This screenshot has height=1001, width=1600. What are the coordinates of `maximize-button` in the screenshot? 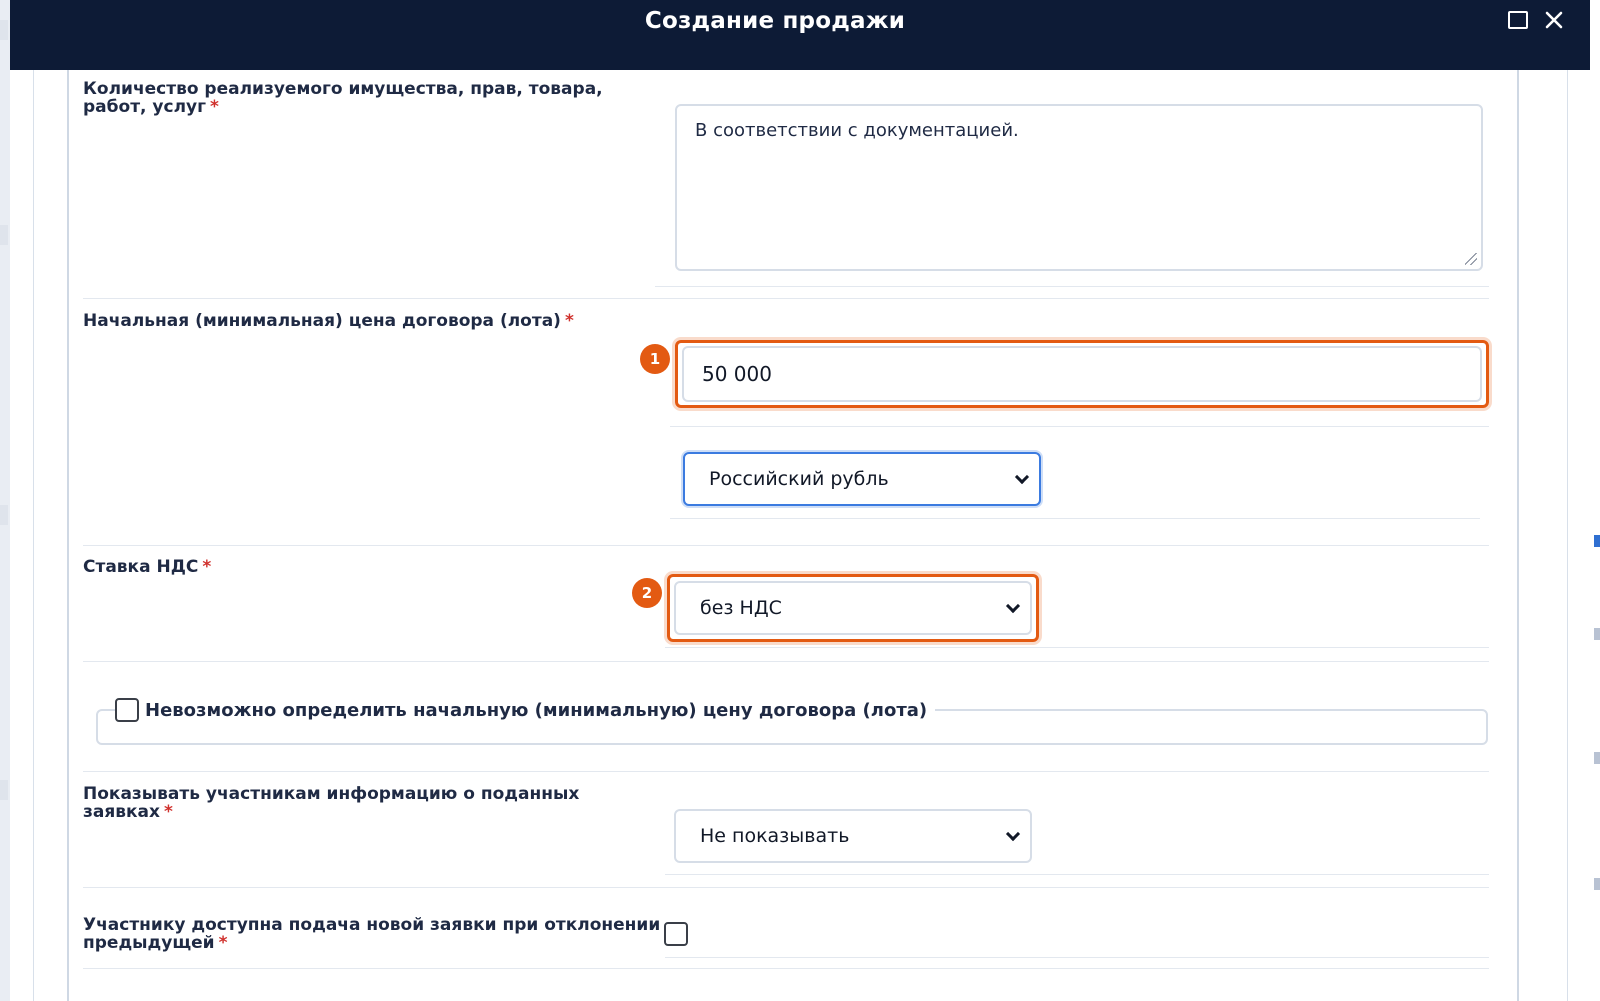 It's located at (1518, 20).